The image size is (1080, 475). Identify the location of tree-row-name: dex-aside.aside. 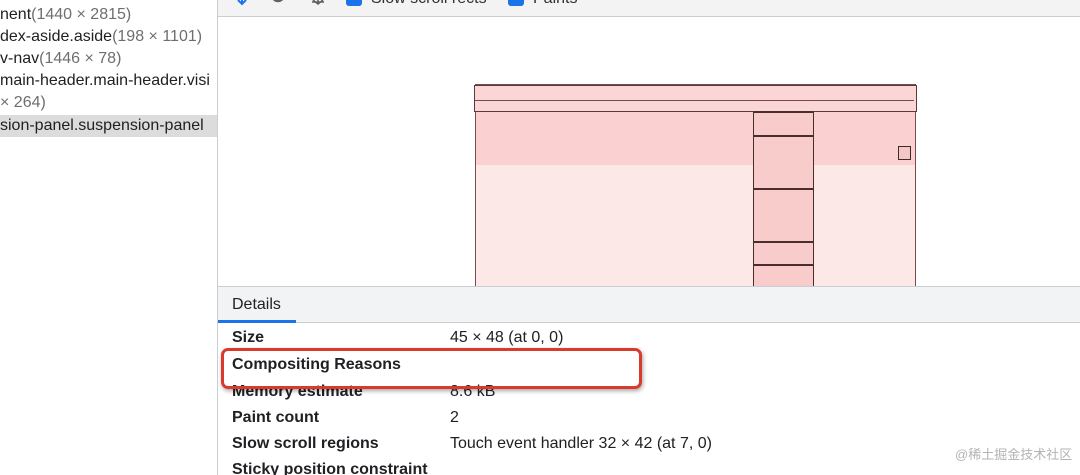
(56, 36).